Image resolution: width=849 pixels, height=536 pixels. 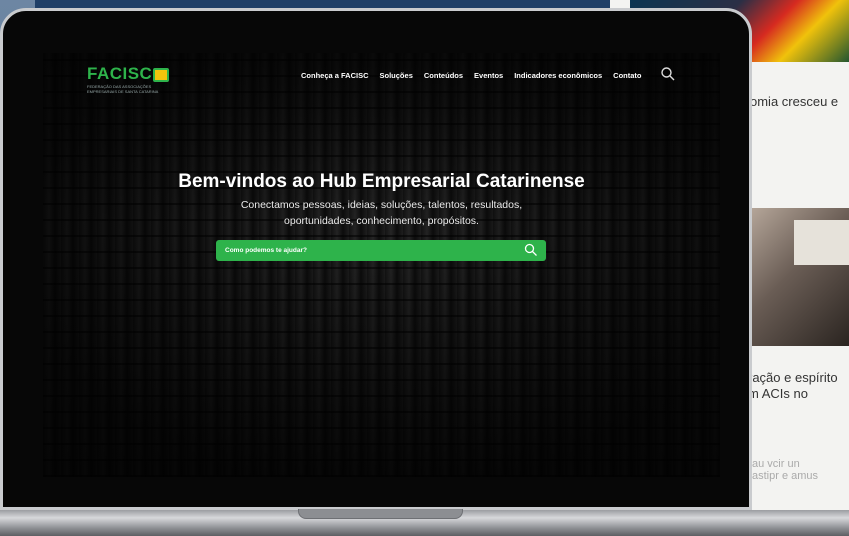 What do you see at coordinates (821, 242) in the screenshot?
I see `projection-screen` at bounding box center [821, 242].